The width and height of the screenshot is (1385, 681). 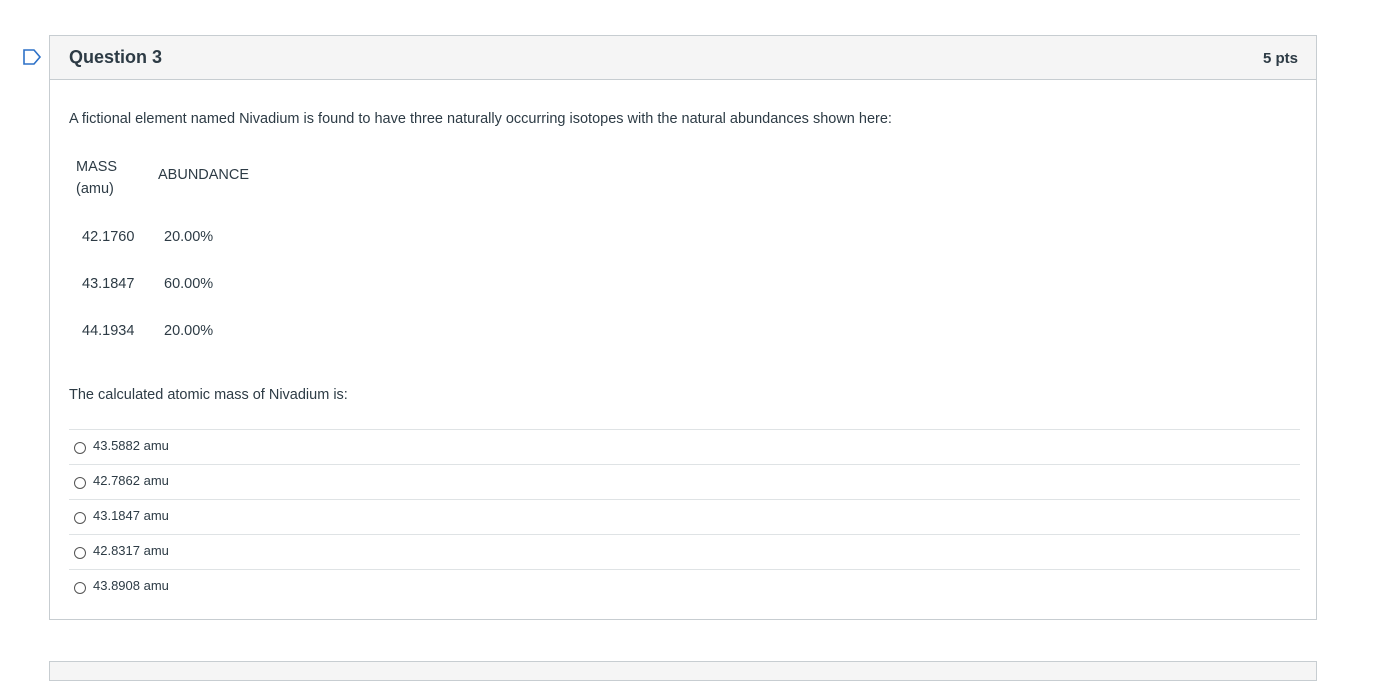 I want to click on answer-option: 43.8908 amu, so click(x=684, y=587).